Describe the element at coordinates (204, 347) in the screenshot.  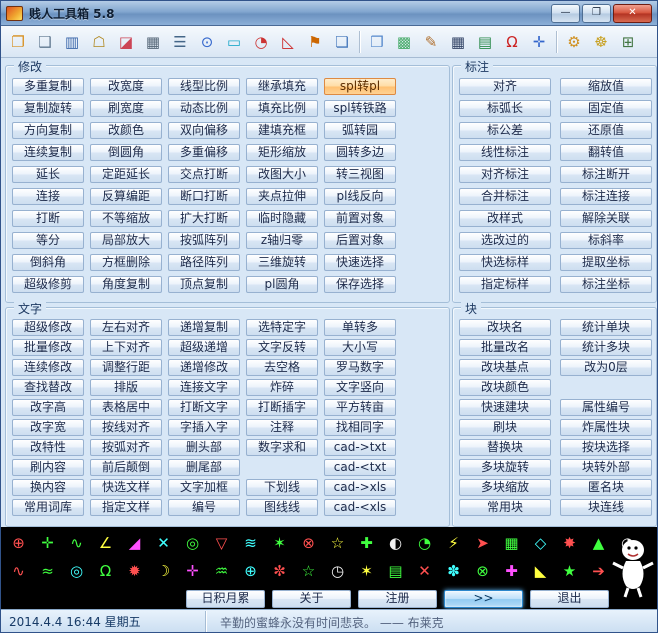
I see `text-button-8: 超级递增` at that location.